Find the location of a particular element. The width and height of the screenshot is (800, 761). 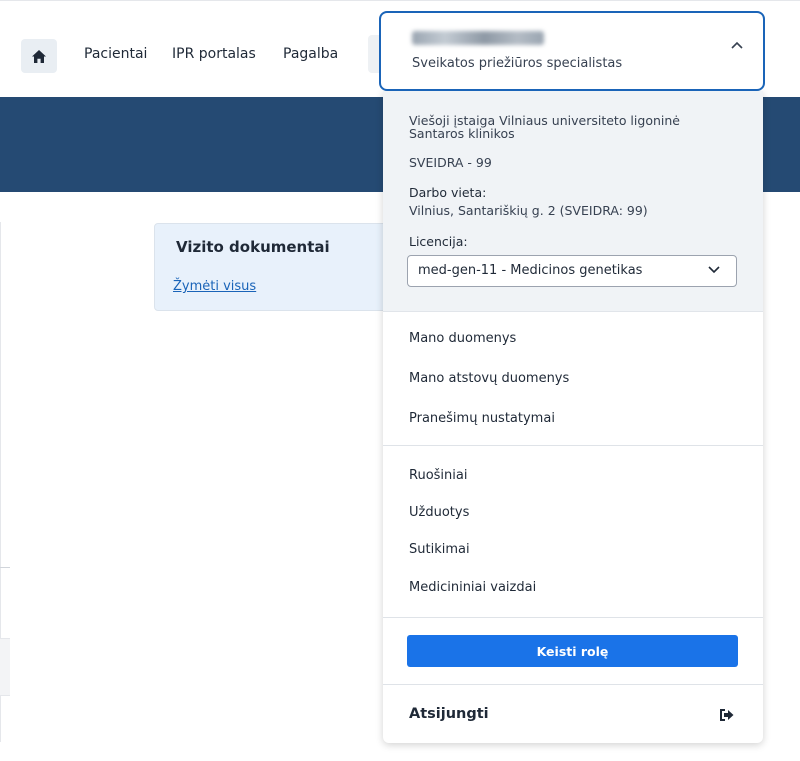

user-role: Sveikatos priežiūros specialistas is located at coordinates (517, 63).